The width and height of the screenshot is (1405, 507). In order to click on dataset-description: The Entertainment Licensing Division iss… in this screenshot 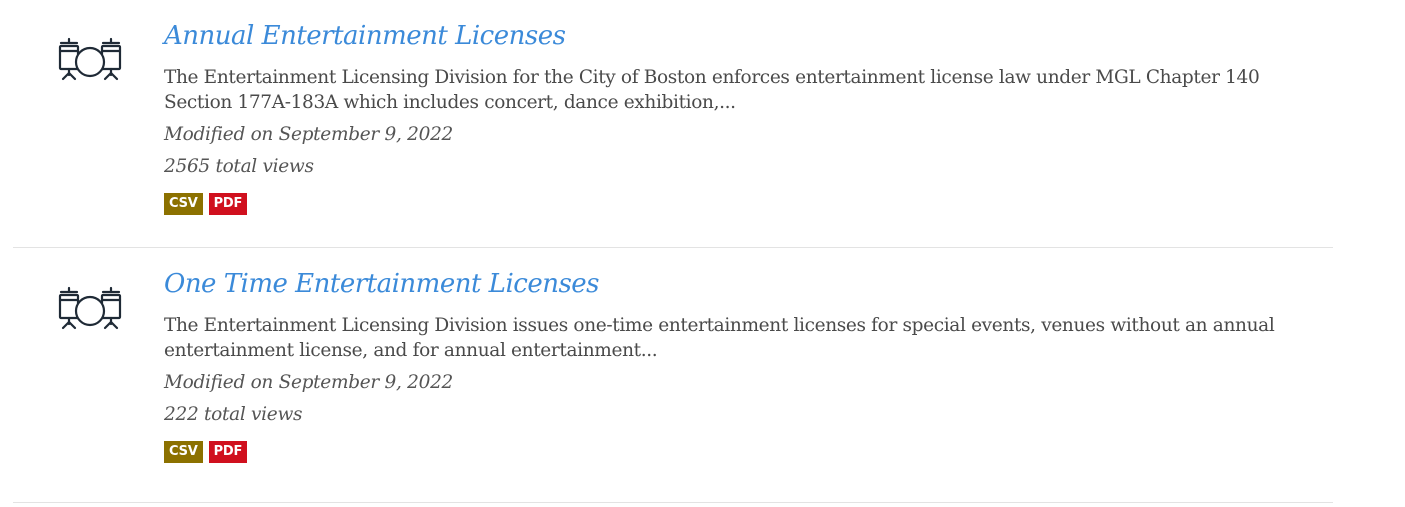, I will do `click(719, 338)`.